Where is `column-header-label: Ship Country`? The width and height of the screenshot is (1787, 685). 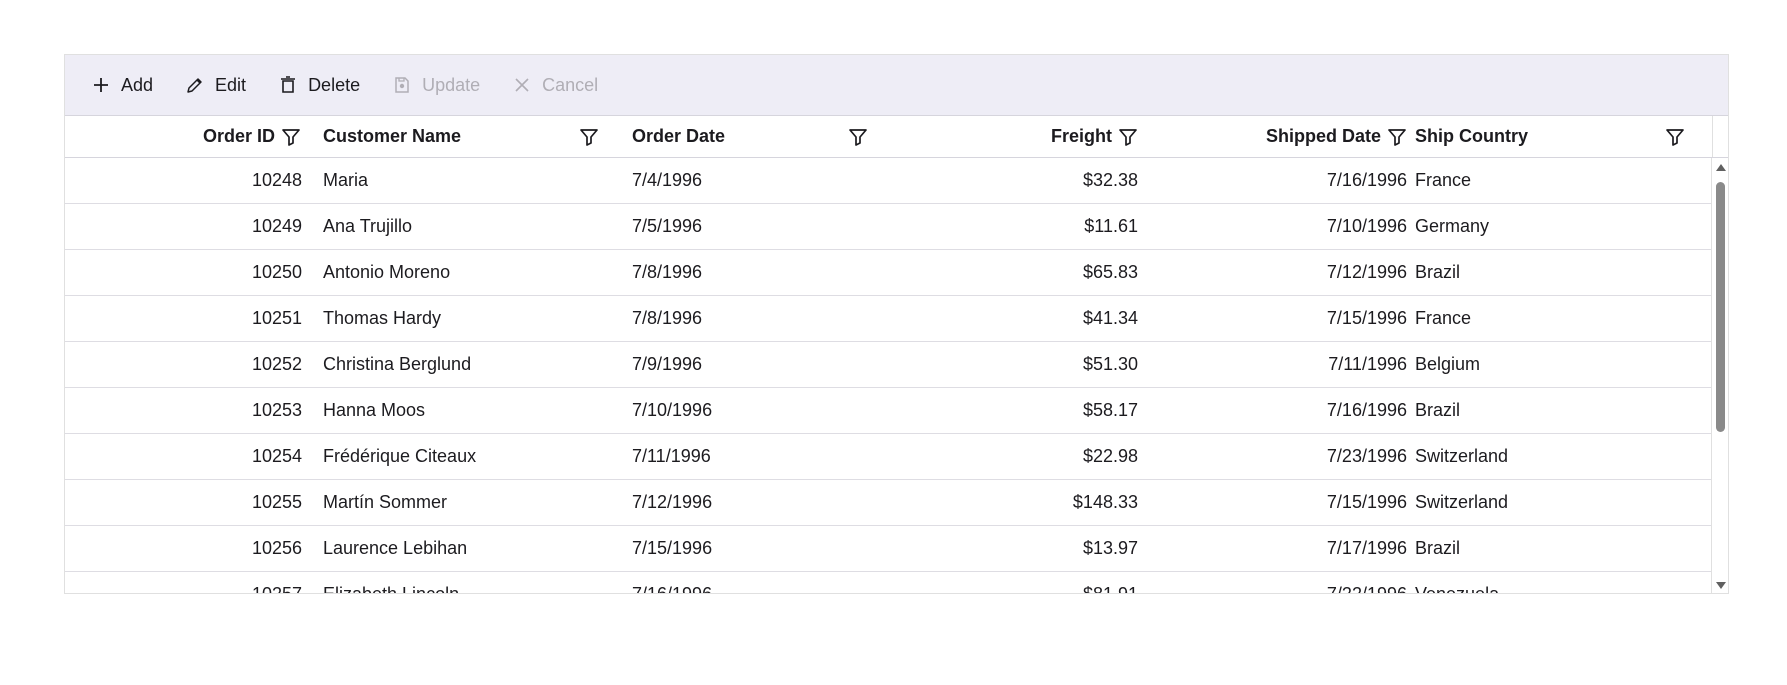
column-header-label: Ship Country is located at coordinates (1471, 136).